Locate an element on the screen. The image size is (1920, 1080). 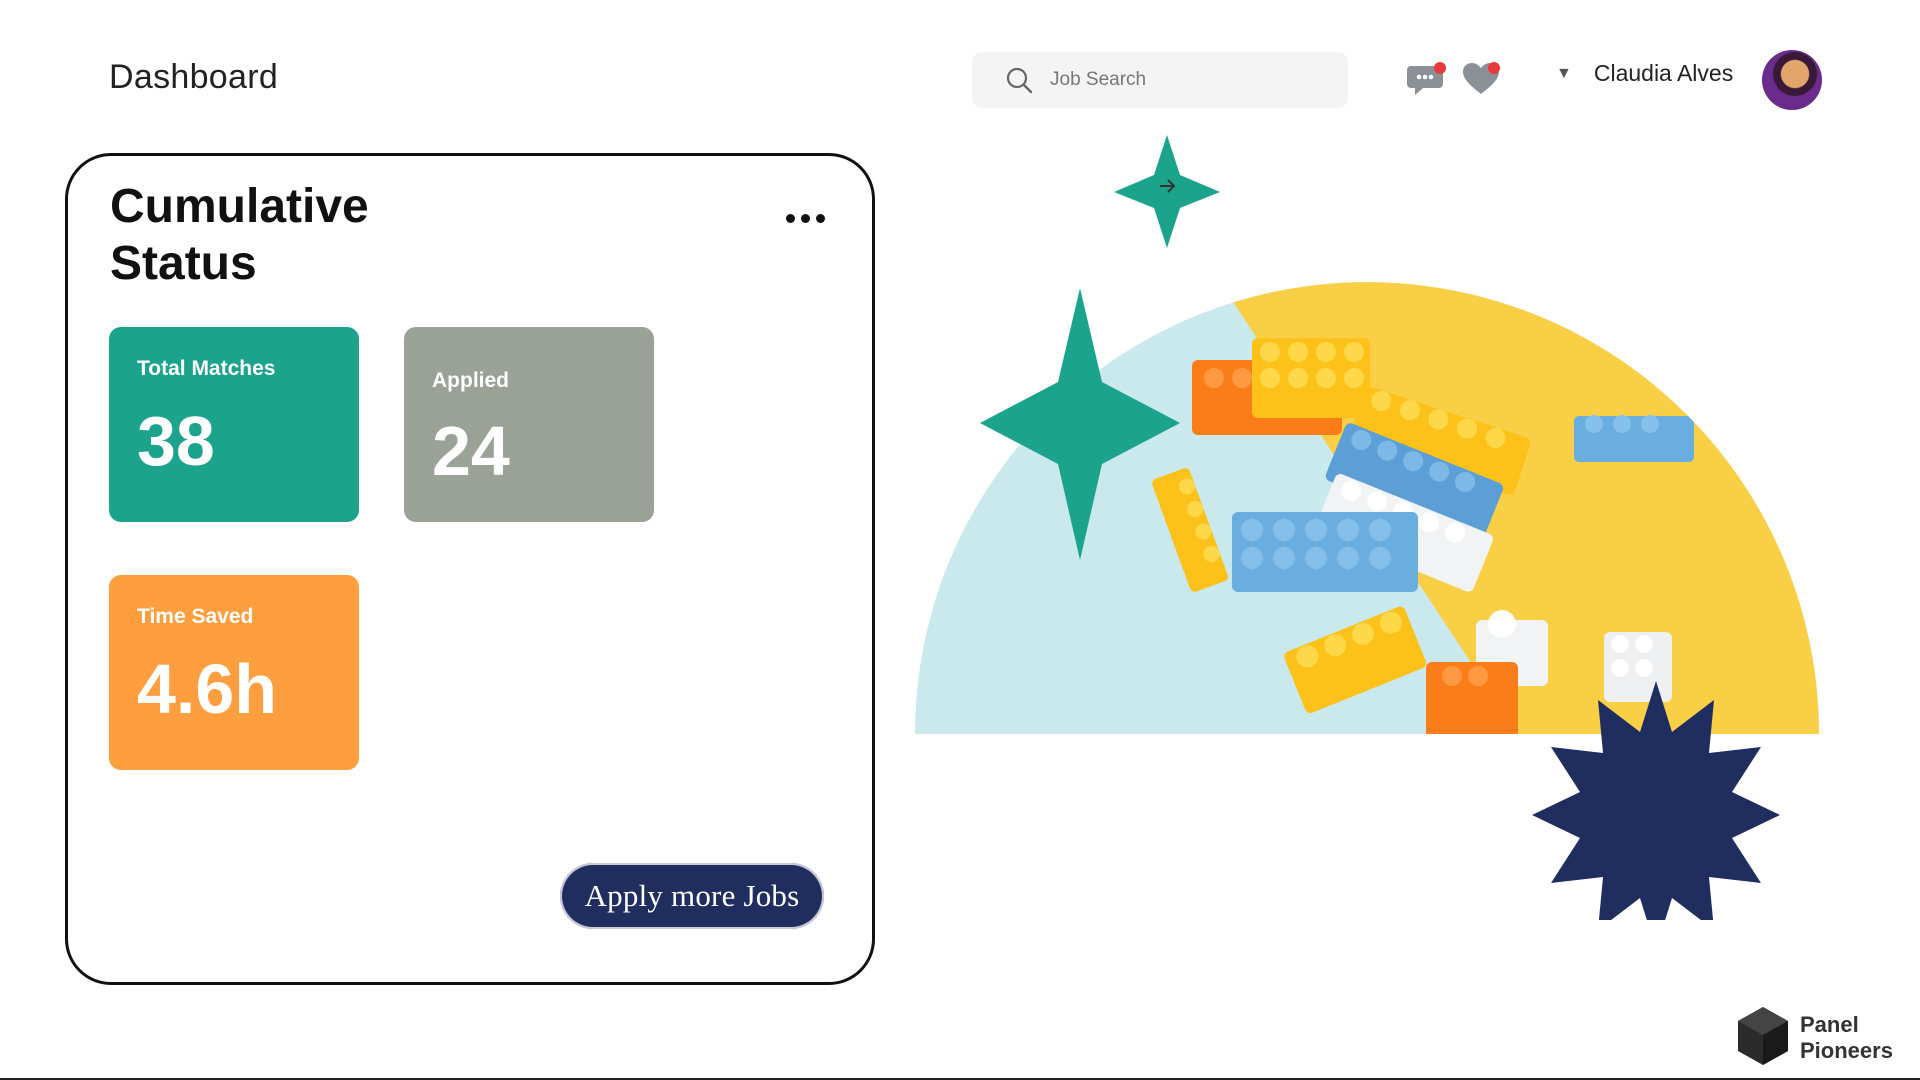
apply-more-jobs-button: Apply more Jobs is located at coordinates (692, 896).